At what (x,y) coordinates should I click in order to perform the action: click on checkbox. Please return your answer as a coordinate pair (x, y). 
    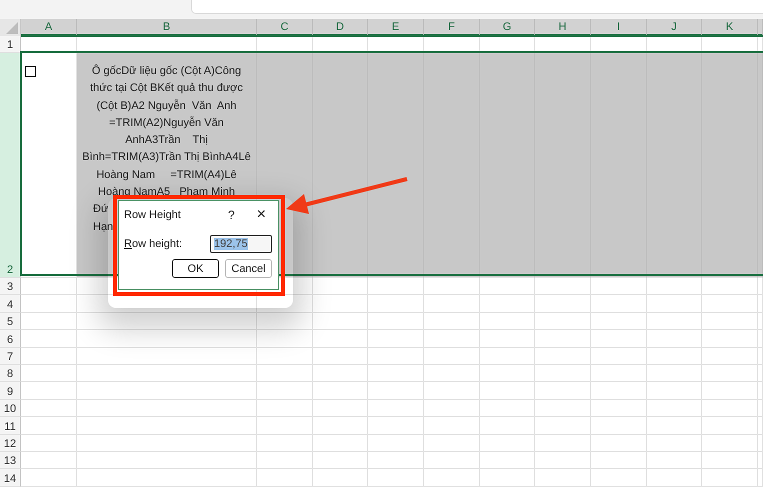
    Looking at the image, I should click on (30, 71).